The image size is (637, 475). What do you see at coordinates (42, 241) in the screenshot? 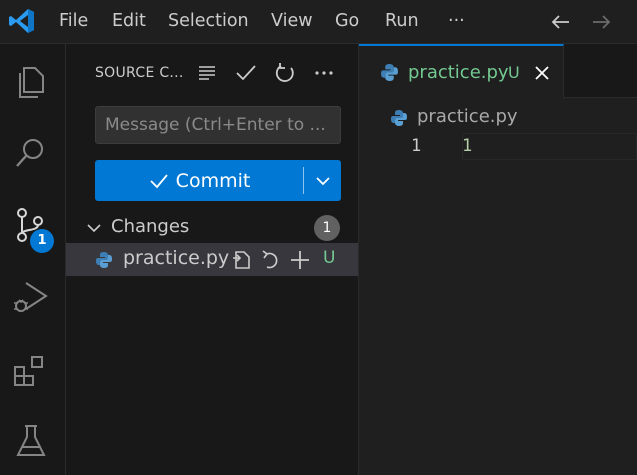
I see `source-control-badge: 1` at bounding box center [42, 241].